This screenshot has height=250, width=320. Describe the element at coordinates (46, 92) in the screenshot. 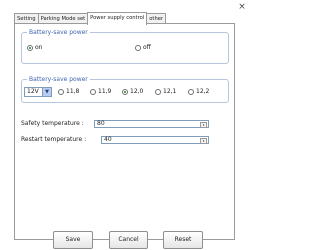

I see `chevron-down-icon: ▼` at that location.